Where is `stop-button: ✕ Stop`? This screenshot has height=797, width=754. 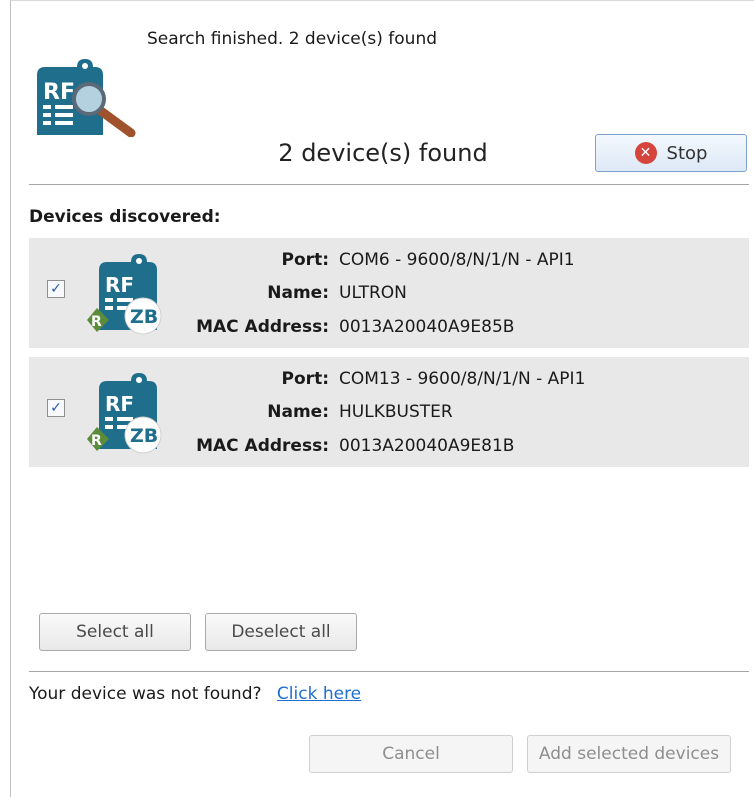 stop-button: ✕ Stop is located at coordinates (671, 153).